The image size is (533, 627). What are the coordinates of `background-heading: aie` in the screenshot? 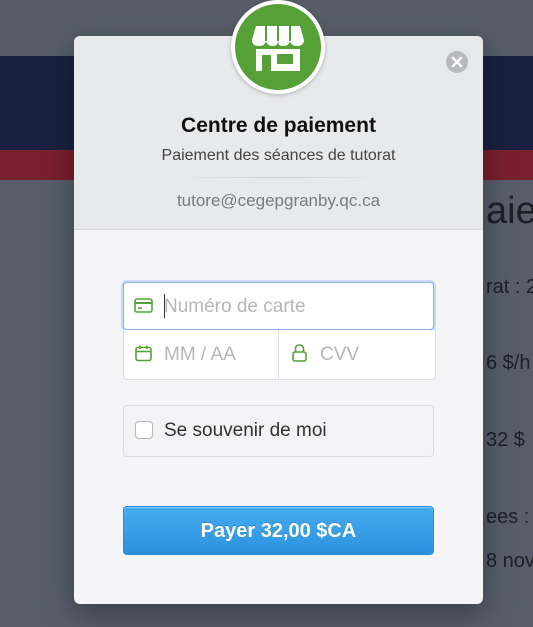 It's located at (509, 211).